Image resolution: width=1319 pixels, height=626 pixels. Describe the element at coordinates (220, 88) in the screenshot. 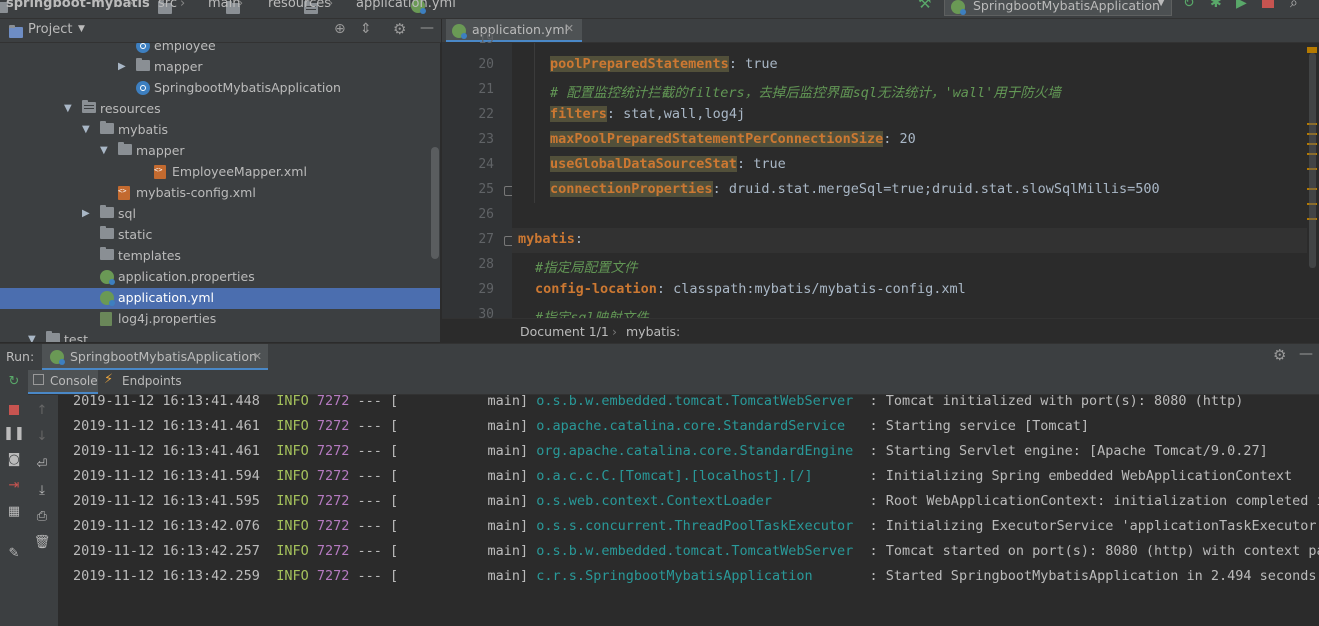

I see `tree-item: SpringbootMybatisApplication` at that location.